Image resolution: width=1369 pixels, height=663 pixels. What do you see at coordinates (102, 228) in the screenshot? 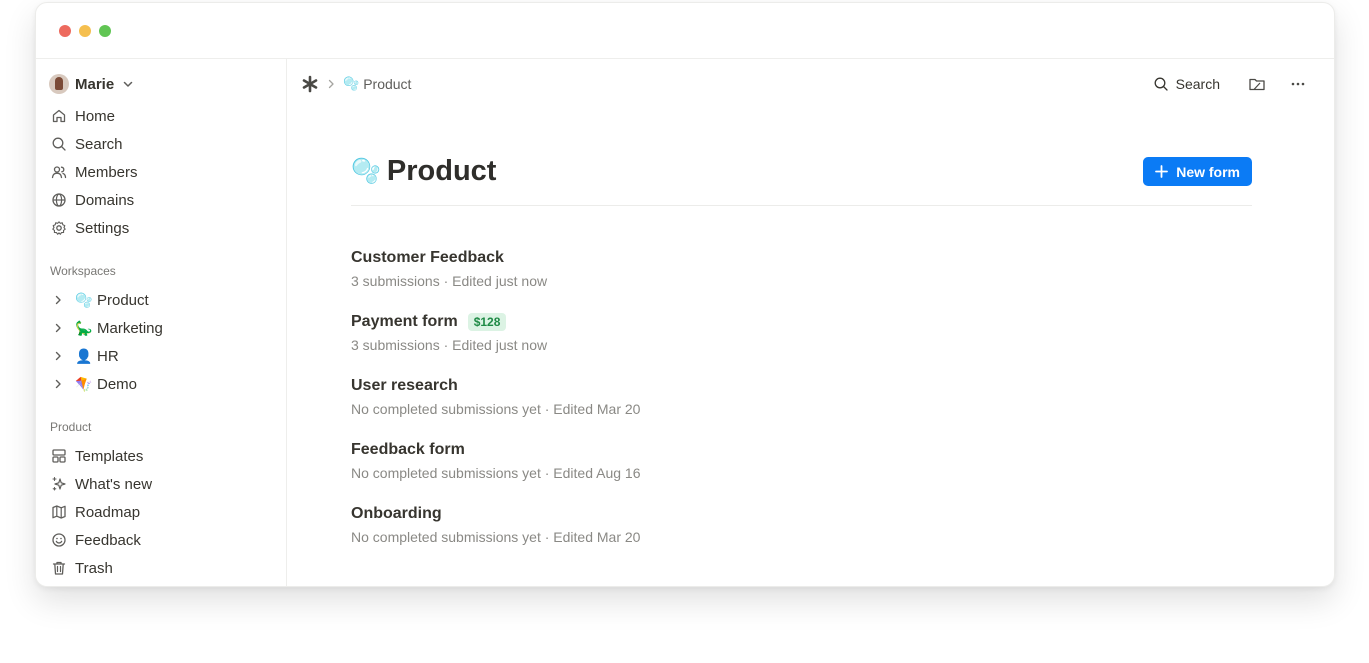
I see `sidebar-item-label: Settings` at bounding box center [102, 228].